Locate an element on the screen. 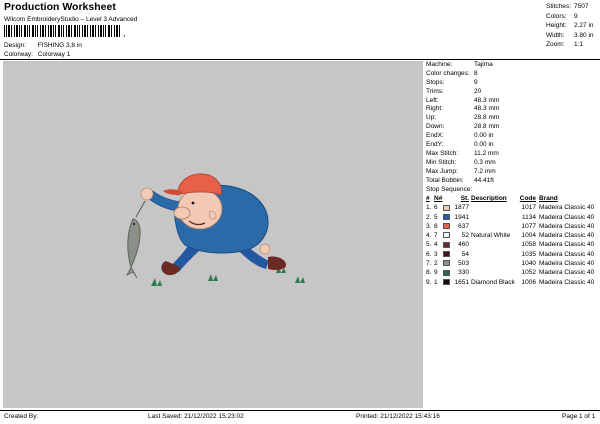  width-value: 3.80 in is located at coordinates (584, 35).